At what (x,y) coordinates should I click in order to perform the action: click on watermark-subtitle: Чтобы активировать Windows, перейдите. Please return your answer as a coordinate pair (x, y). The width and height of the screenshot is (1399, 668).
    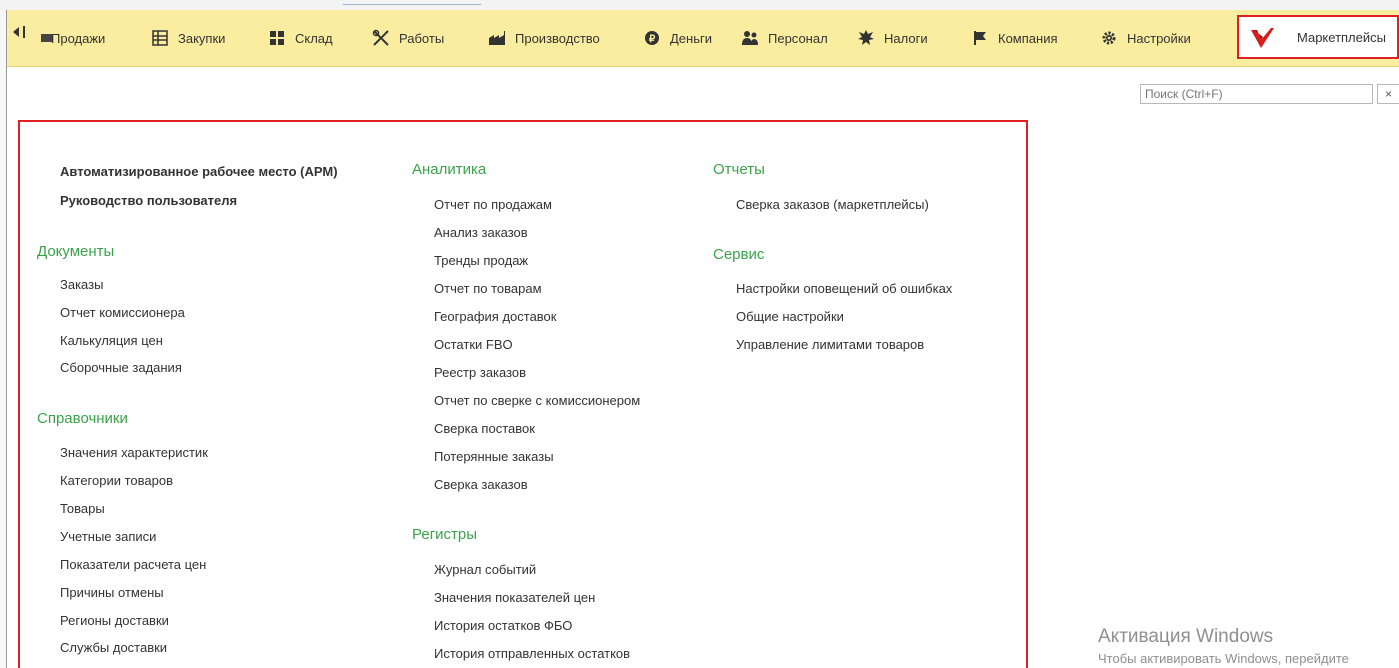
    Looking at the image, I should click on (1223, 658).